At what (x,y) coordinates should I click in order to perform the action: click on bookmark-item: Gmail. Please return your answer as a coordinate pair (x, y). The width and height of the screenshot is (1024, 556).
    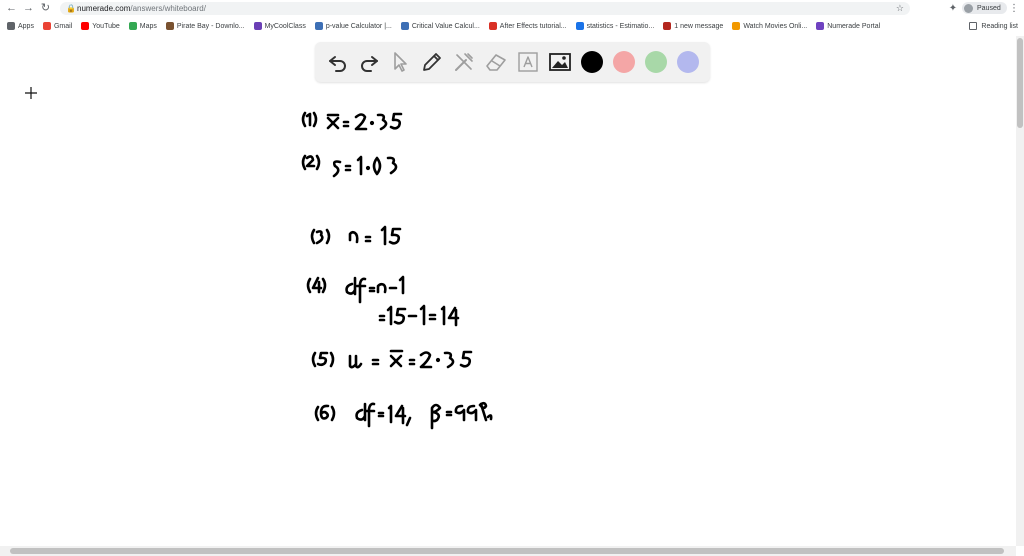
    Looking at the image, I should click on (57, 26).